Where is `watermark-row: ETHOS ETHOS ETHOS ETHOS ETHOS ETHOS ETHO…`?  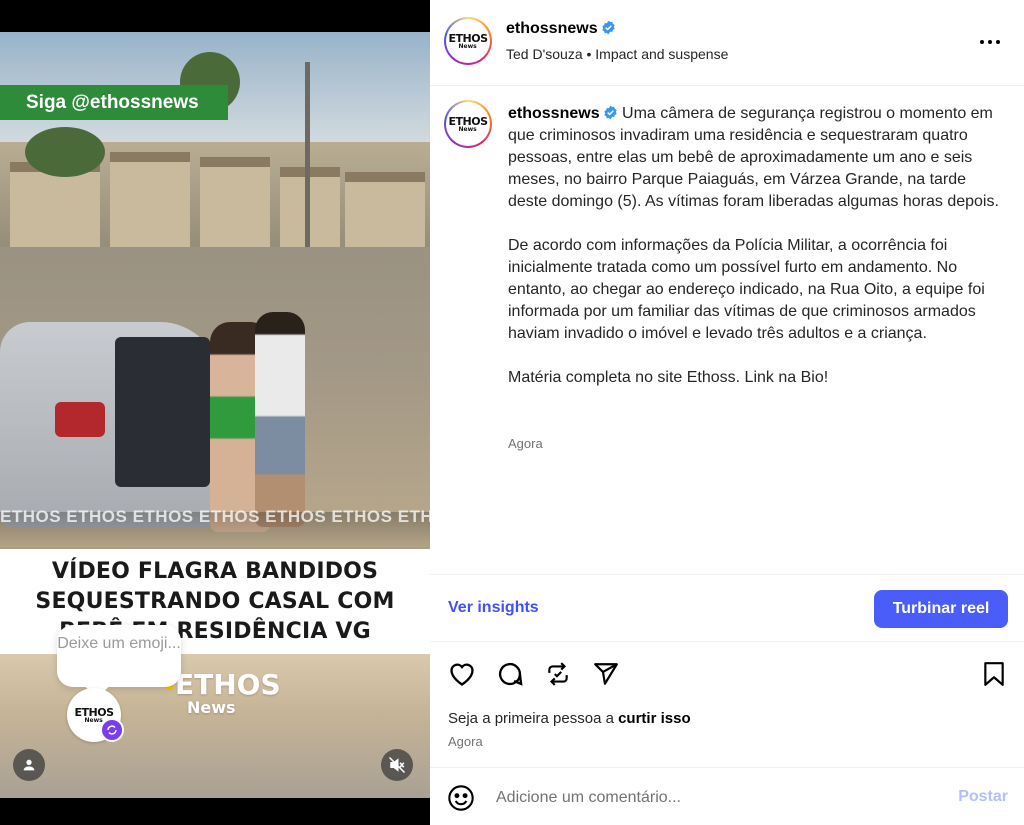
watermark-row: ETHOS ETHOS ETHOS ETHOS ETHOS ETHOS ETHO… is located at coordinates (215, 516).